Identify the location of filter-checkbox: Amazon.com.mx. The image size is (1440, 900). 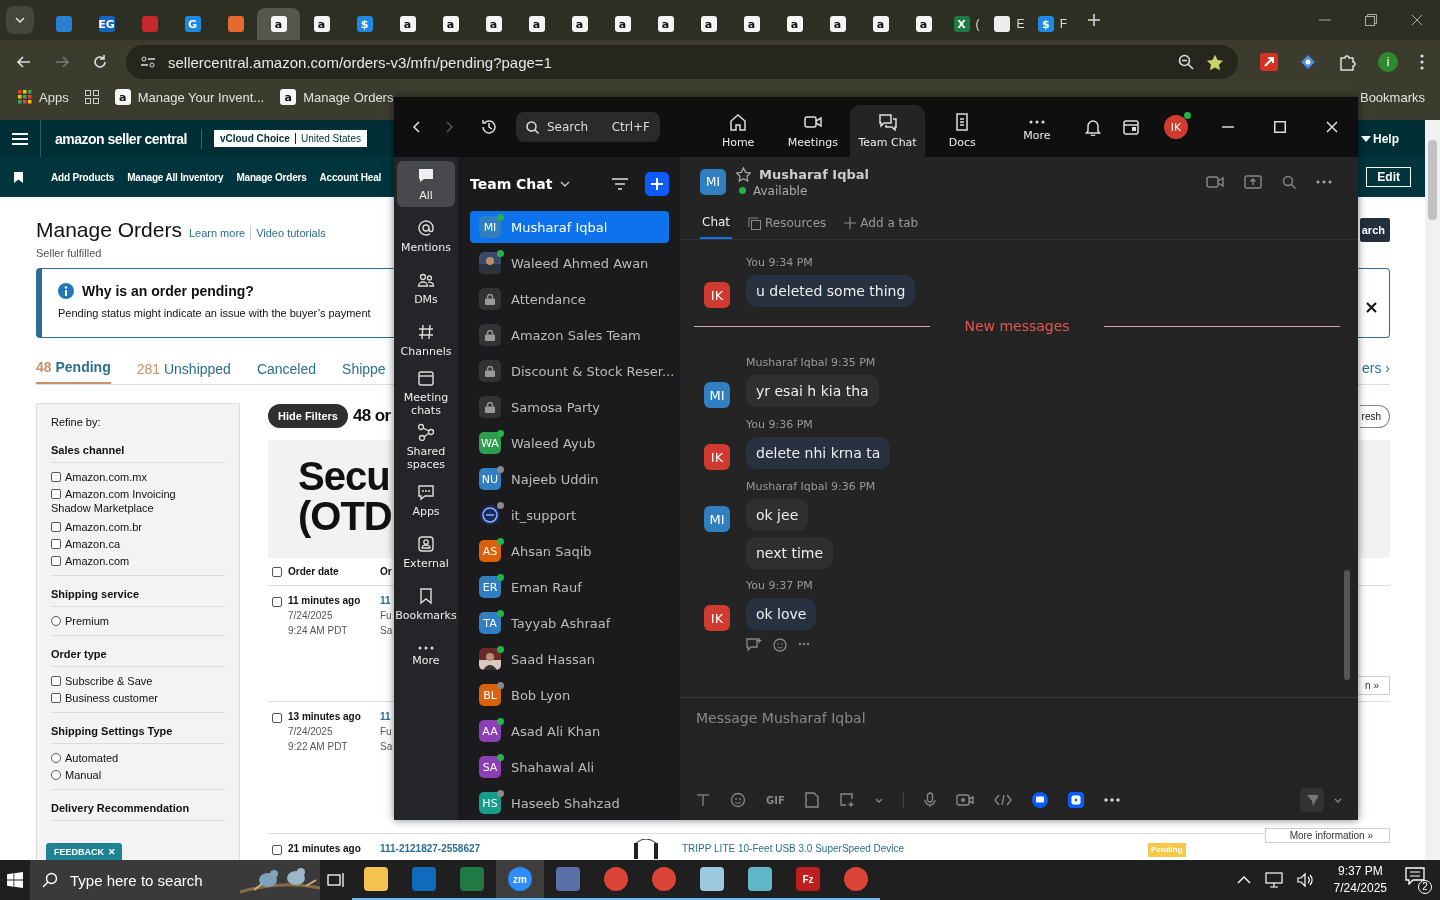
(99, 476).